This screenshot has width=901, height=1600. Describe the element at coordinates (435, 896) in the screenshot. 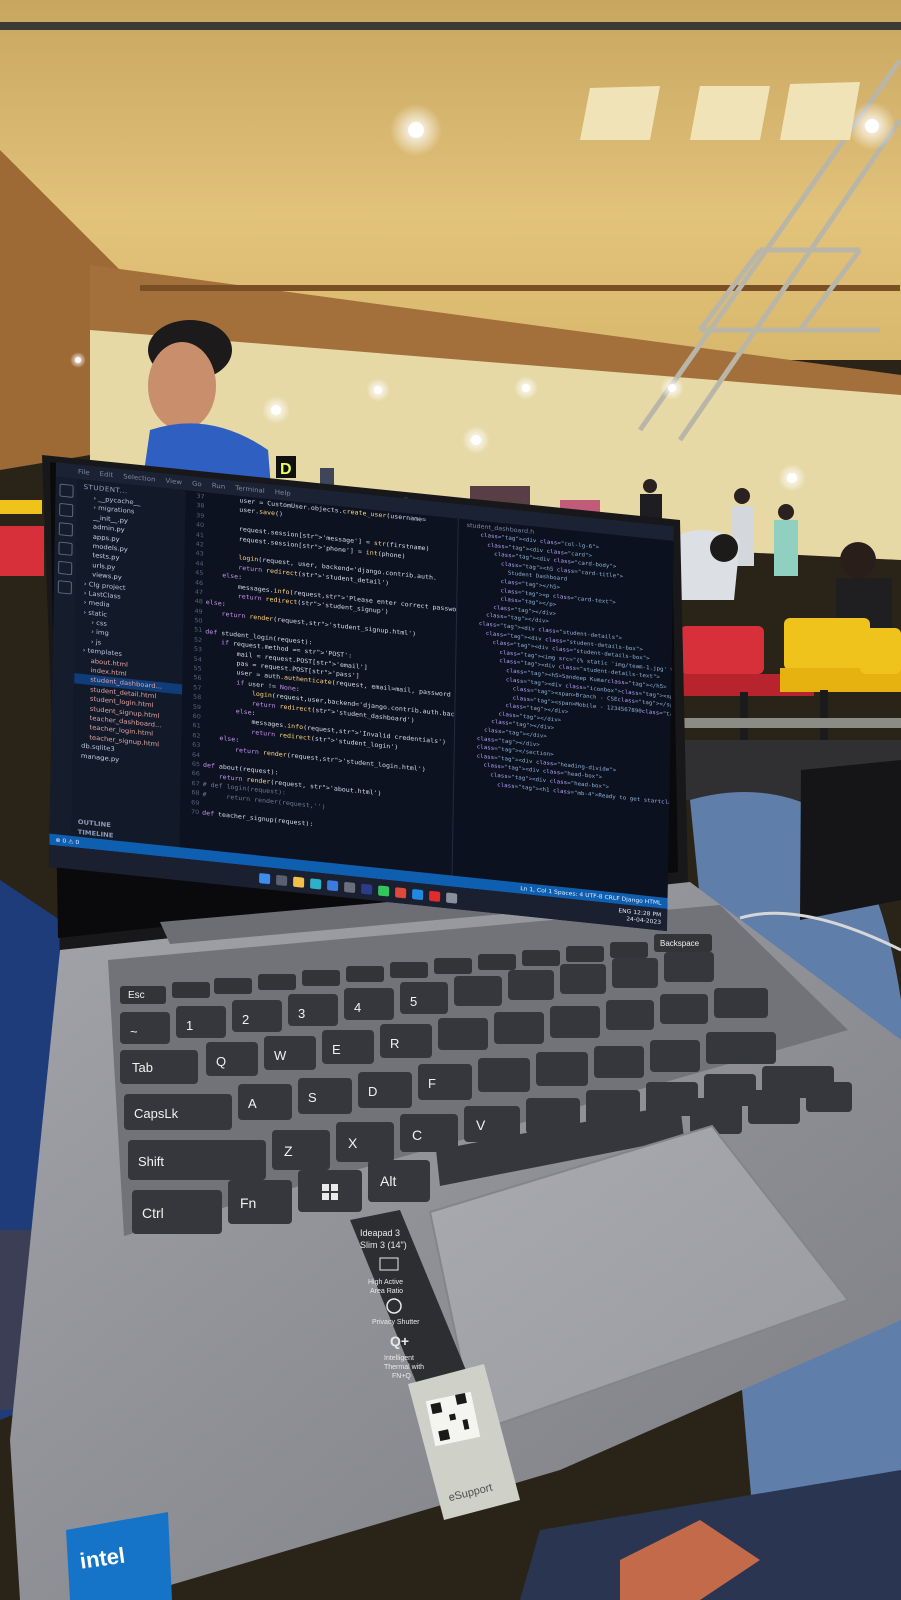

I see `youtube-icon` at that location.